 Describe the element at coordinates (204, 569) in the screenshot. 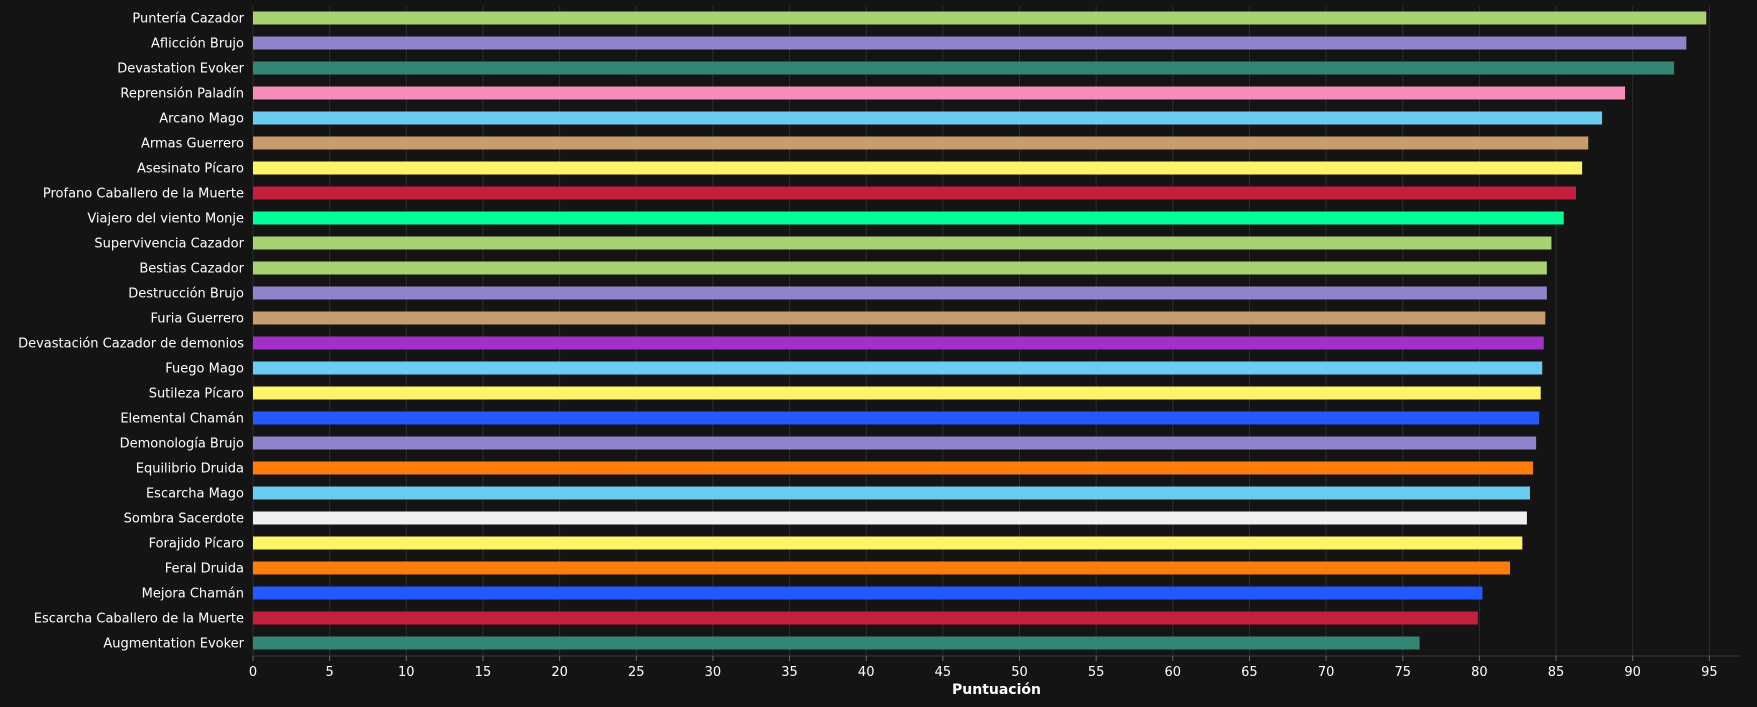

I see `category-label: Feral Druida` at that location.